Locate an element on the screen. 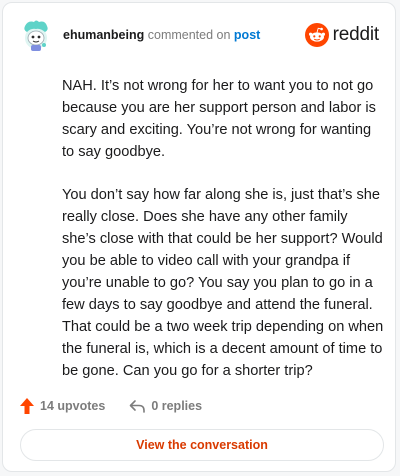  reply-count: 0 replies is located at coordinates (177, 406).